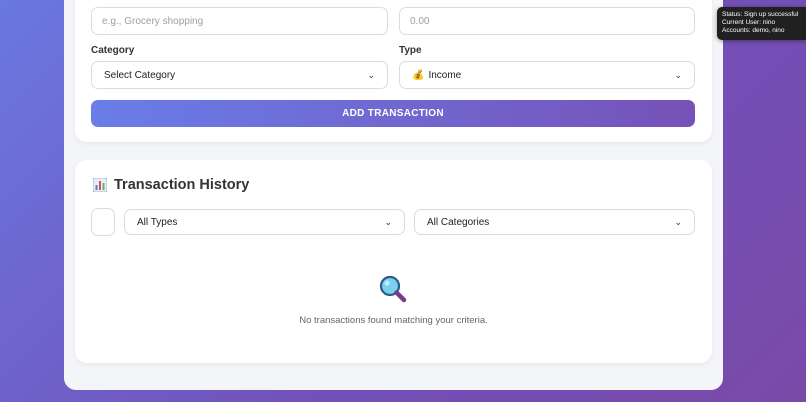  Describe the element at coordinates (554, 222) in the screenshot. I see `category-filter-select: All Categories ⌄` at that location.